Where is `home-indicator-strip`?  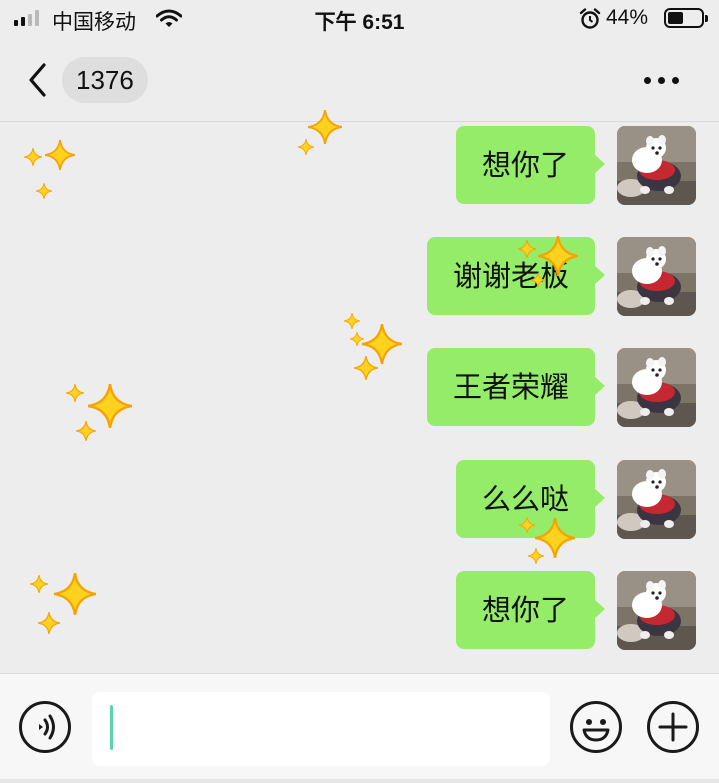 home-indicator-strip is located at coordinates (359, 781).